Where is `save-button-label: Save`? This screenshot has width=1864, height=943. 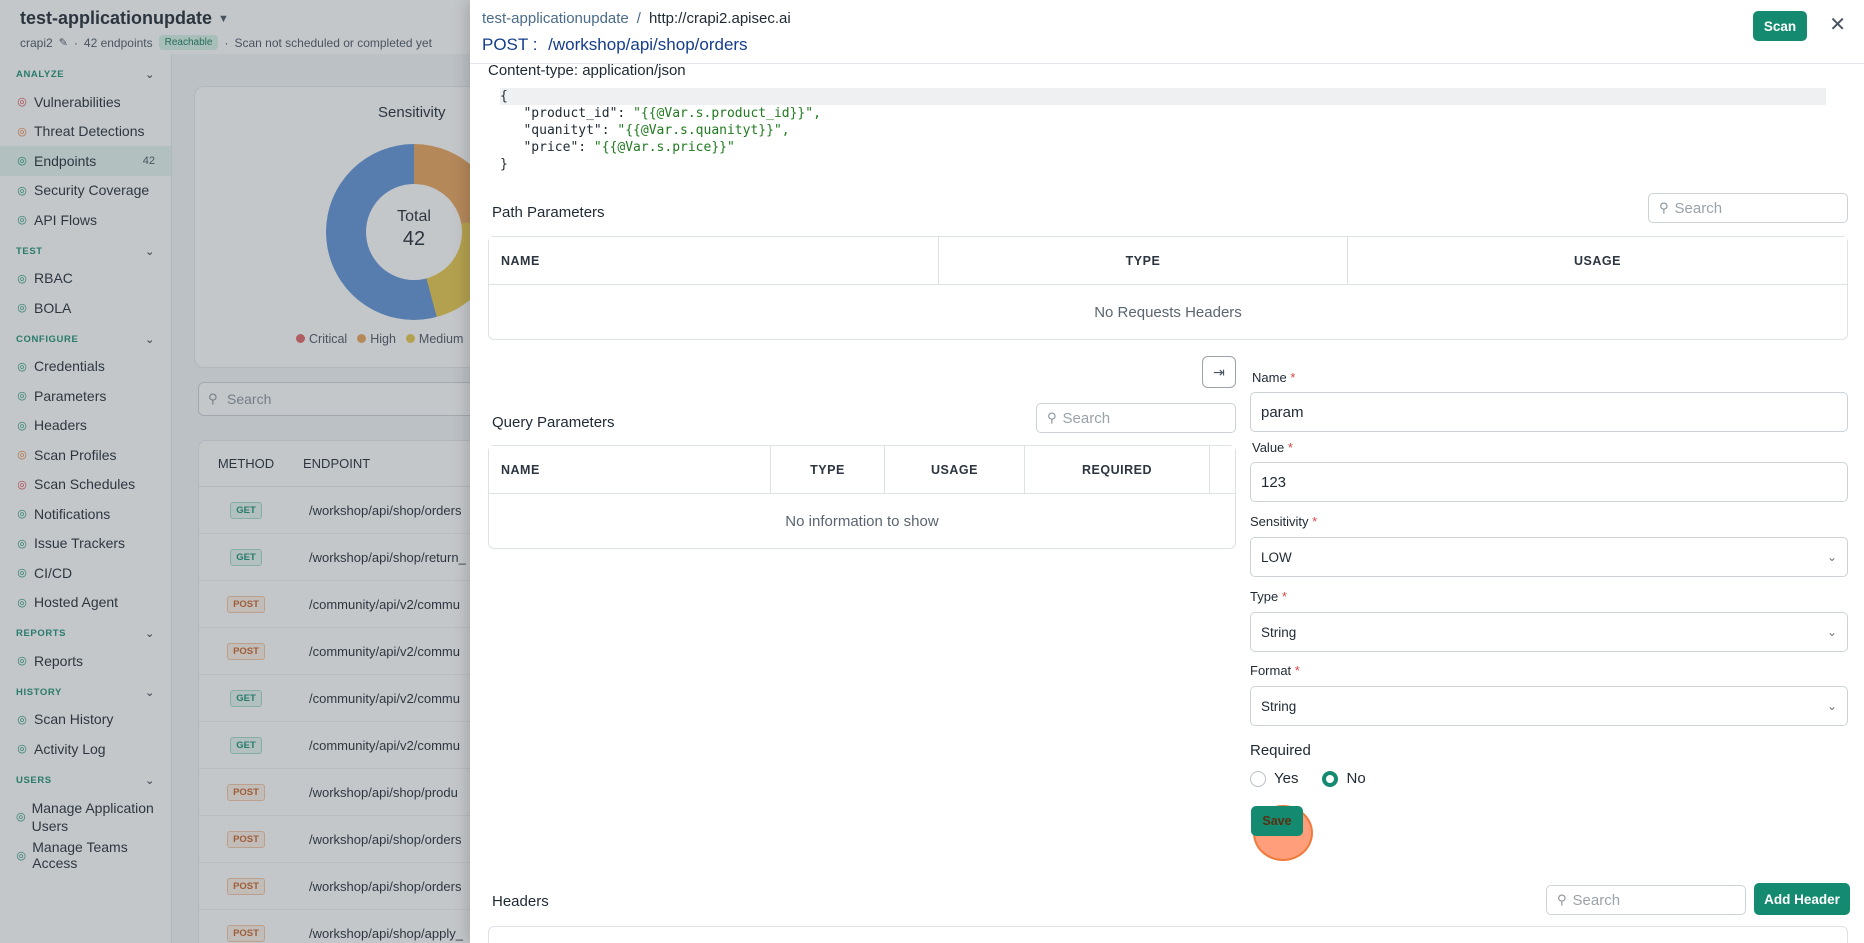
save-button-label: Save is located at coordinates (1277, 821).